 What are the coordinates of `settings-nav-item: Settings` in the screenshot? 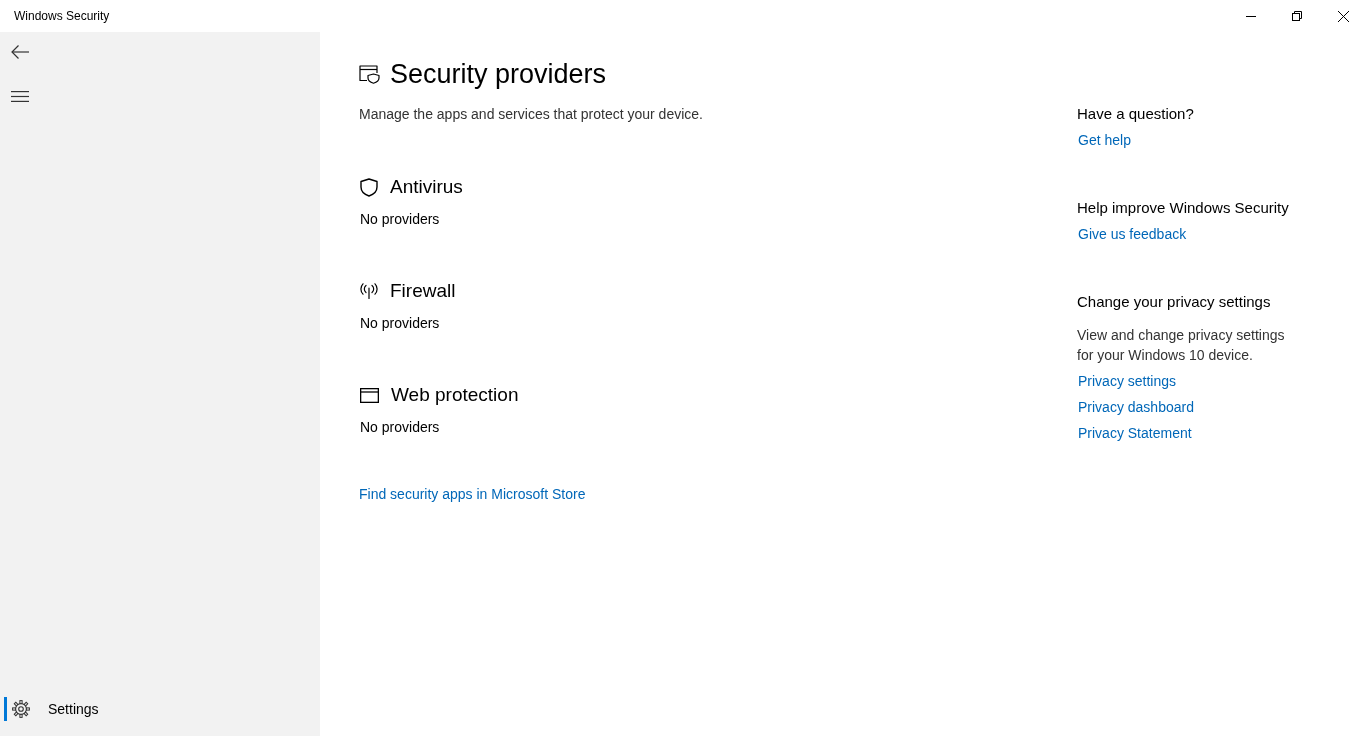 It's located at (160, 709).